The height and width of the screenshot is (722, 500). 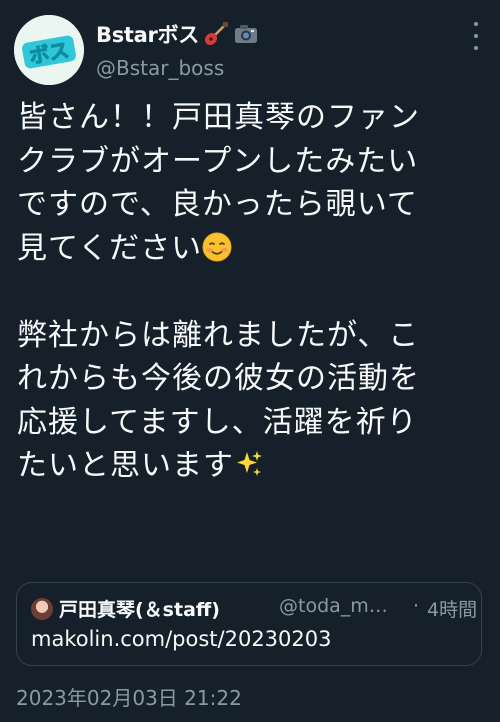 I want to click on tweet-line-with-emoji: たいと思います, so click(x=252, y=466).